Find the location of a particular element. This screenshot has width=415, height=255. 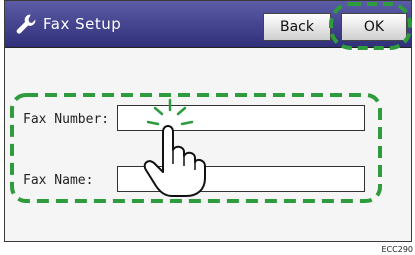

figure-code: ECC290 is located at coordinates (397, 249).